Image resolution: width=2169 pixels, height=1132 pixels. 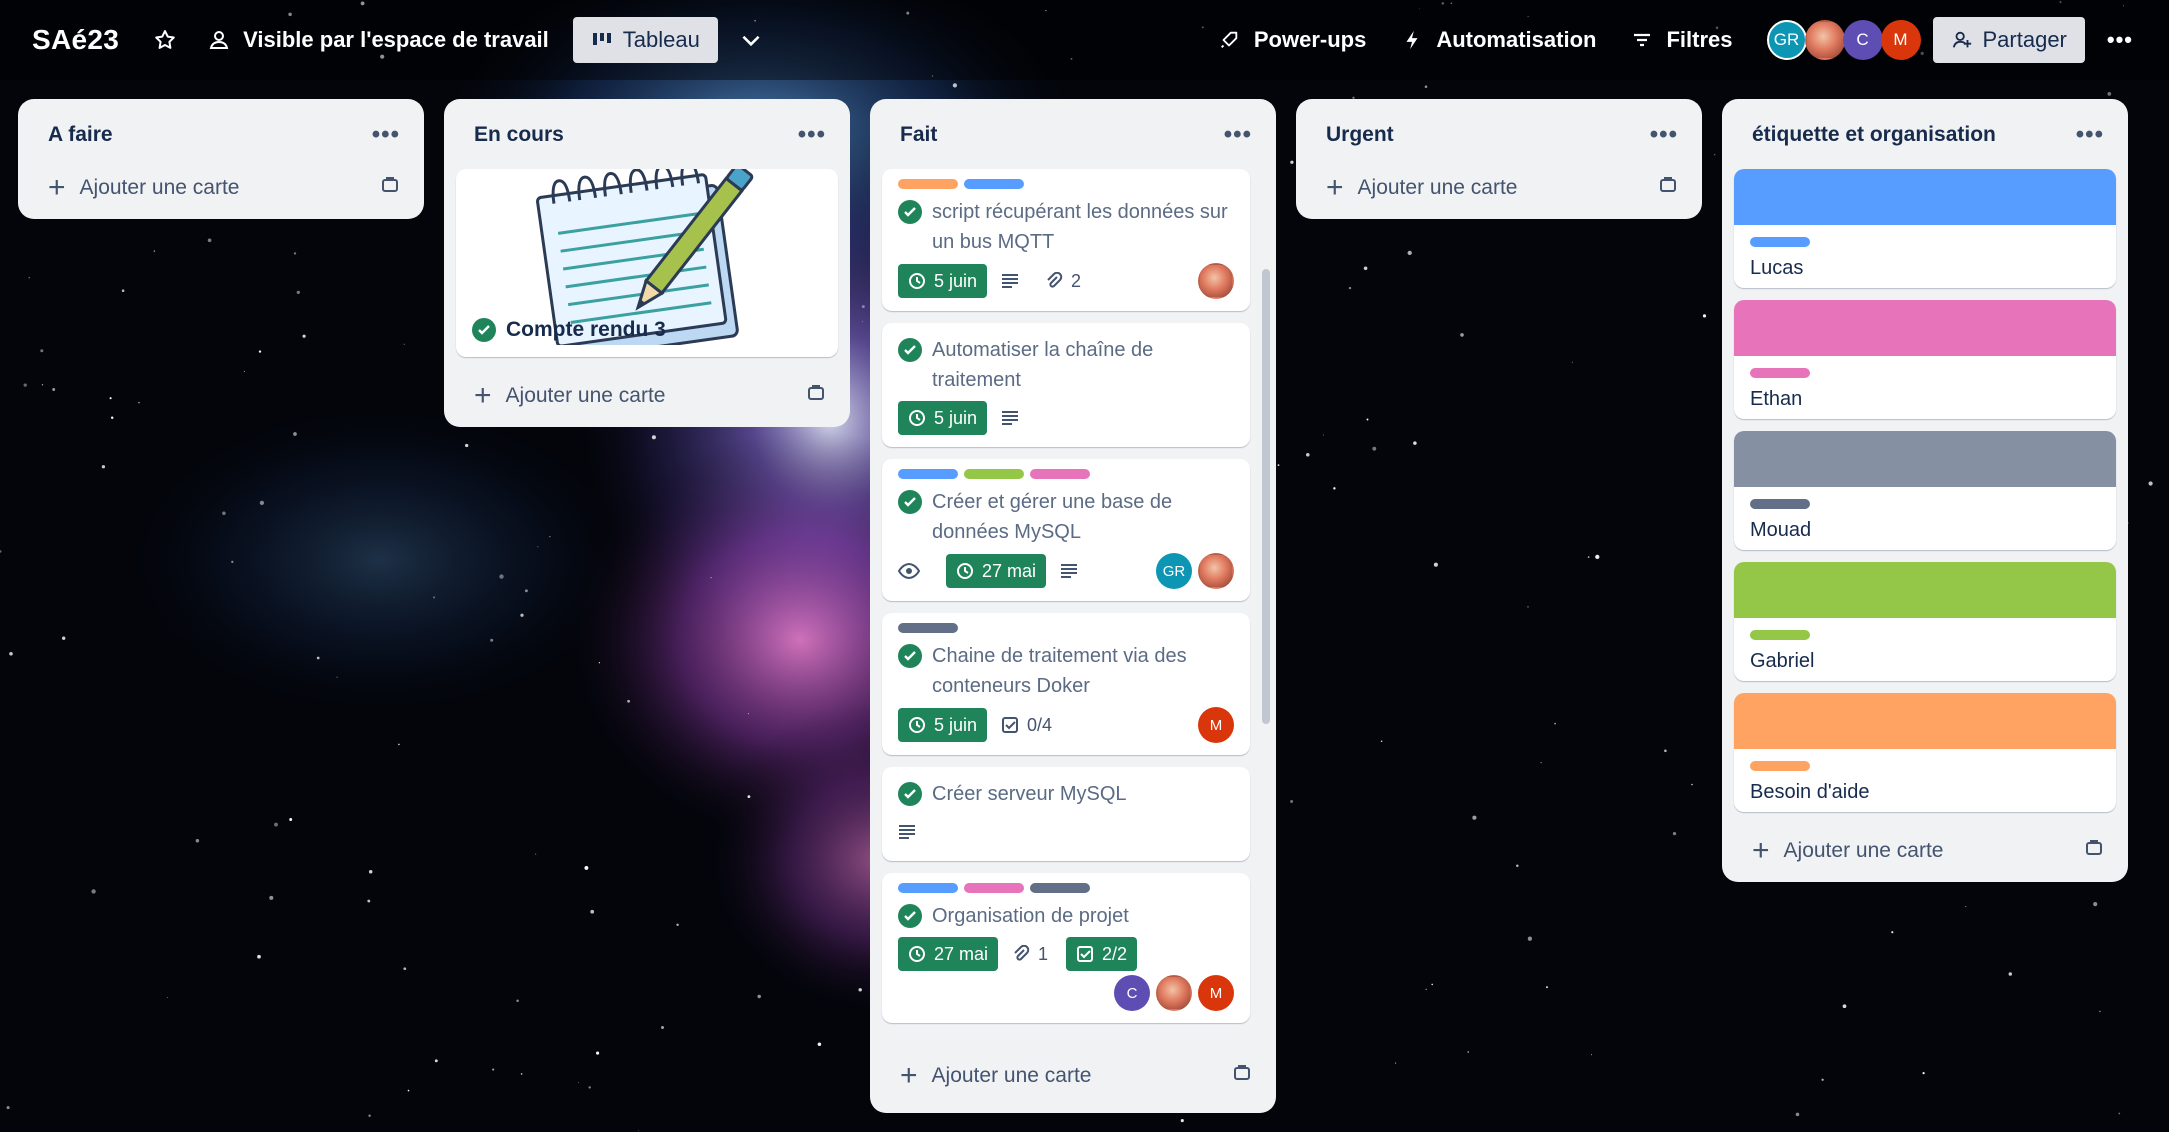 What do you see at coordinates (1066, 725) in the screenshot?
I see `card-badges: 5 juin 0/4 M` at bounding box center [1066, 725].